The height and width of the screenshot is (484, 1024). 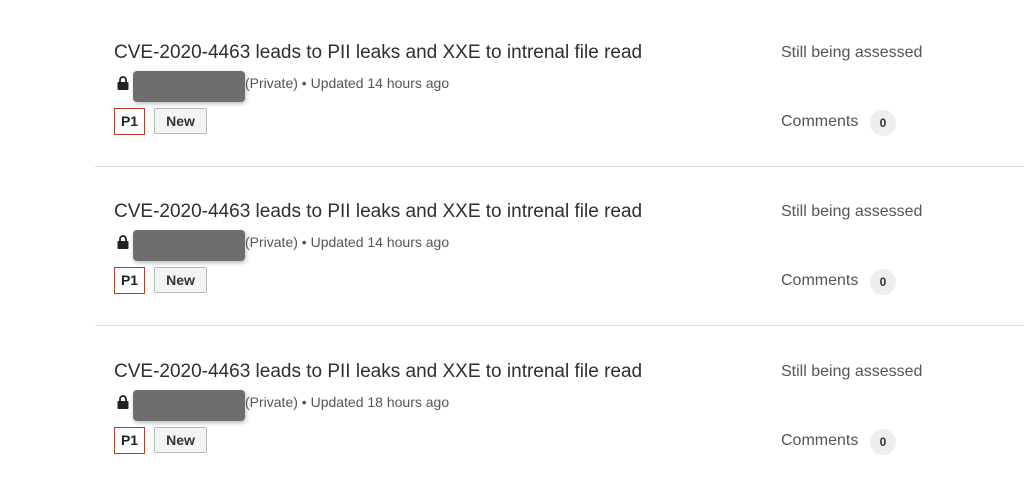 What do you see at coordinates (347, 402) in the screenshot?
I see `report-visibility-updated: (Private) • Updated 18 hours ago` at bounding box center [347, 402].